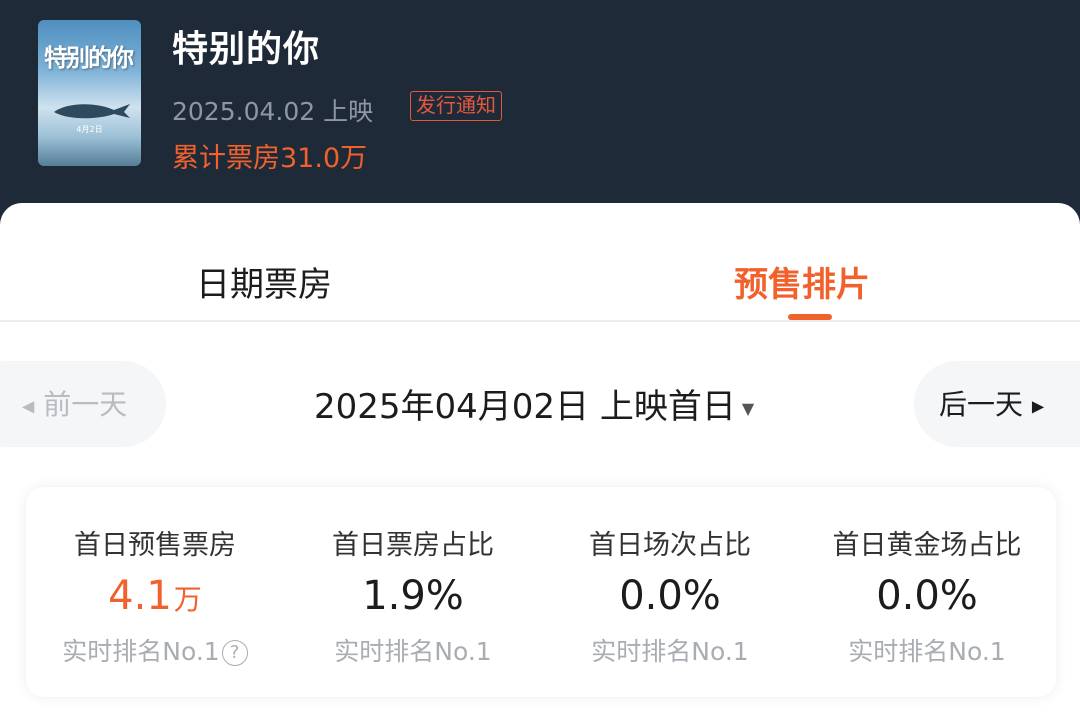  I want to click on tab-presale-schedule: 预售排片, so click(802, 281).